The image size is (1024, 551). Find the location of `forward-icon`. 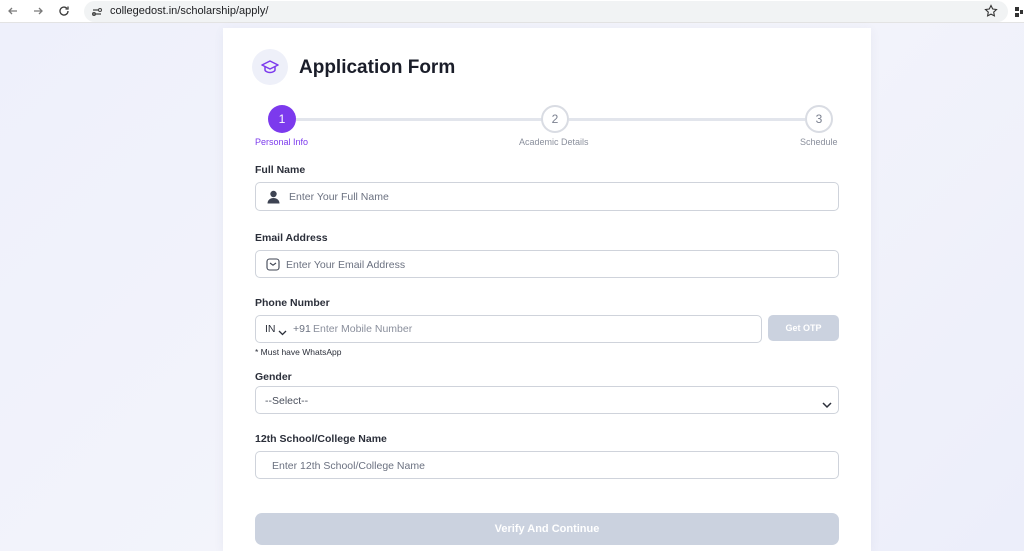

forward-icon is located at coordinates (38, 11).